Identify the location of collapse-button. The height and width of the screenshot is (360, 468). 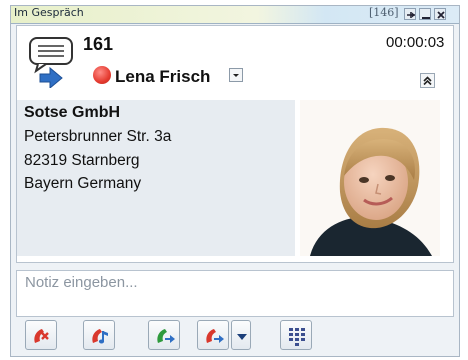
(427, 80).